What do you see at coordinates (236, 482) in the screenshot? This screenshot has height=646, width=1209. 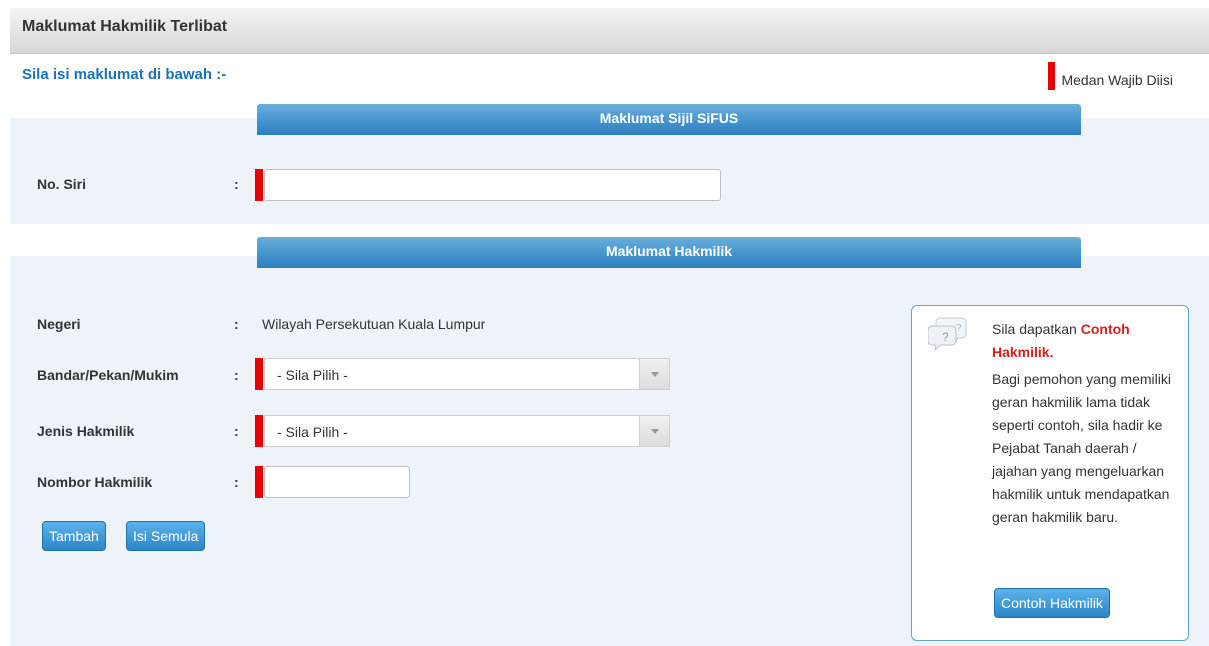 I see `nombor-colon: :` at bounding box center [236, 482].